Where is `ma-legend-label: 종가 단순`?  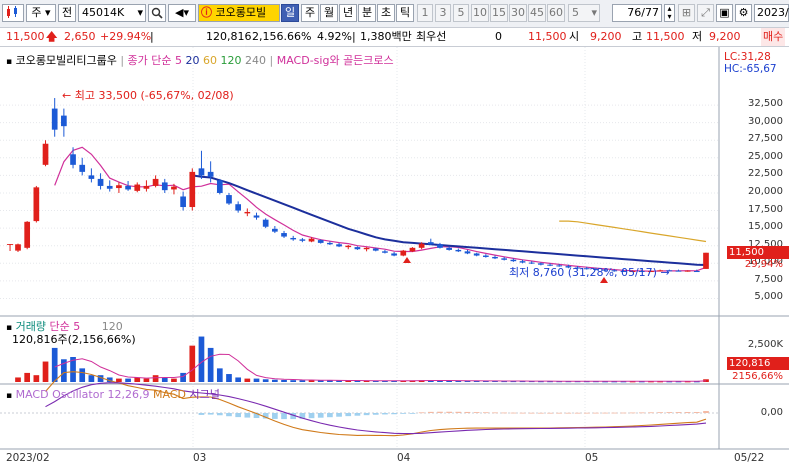 ma-legend-label: 종가 단순 is located at coordinates (149, 60).